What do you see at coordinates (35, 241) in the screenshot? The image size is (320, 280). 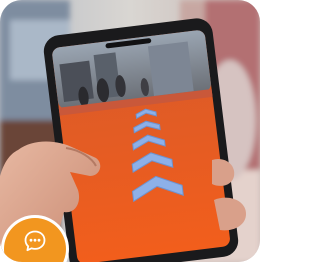 I see `chat-bubble-icon` at bounding box center [35, 241].